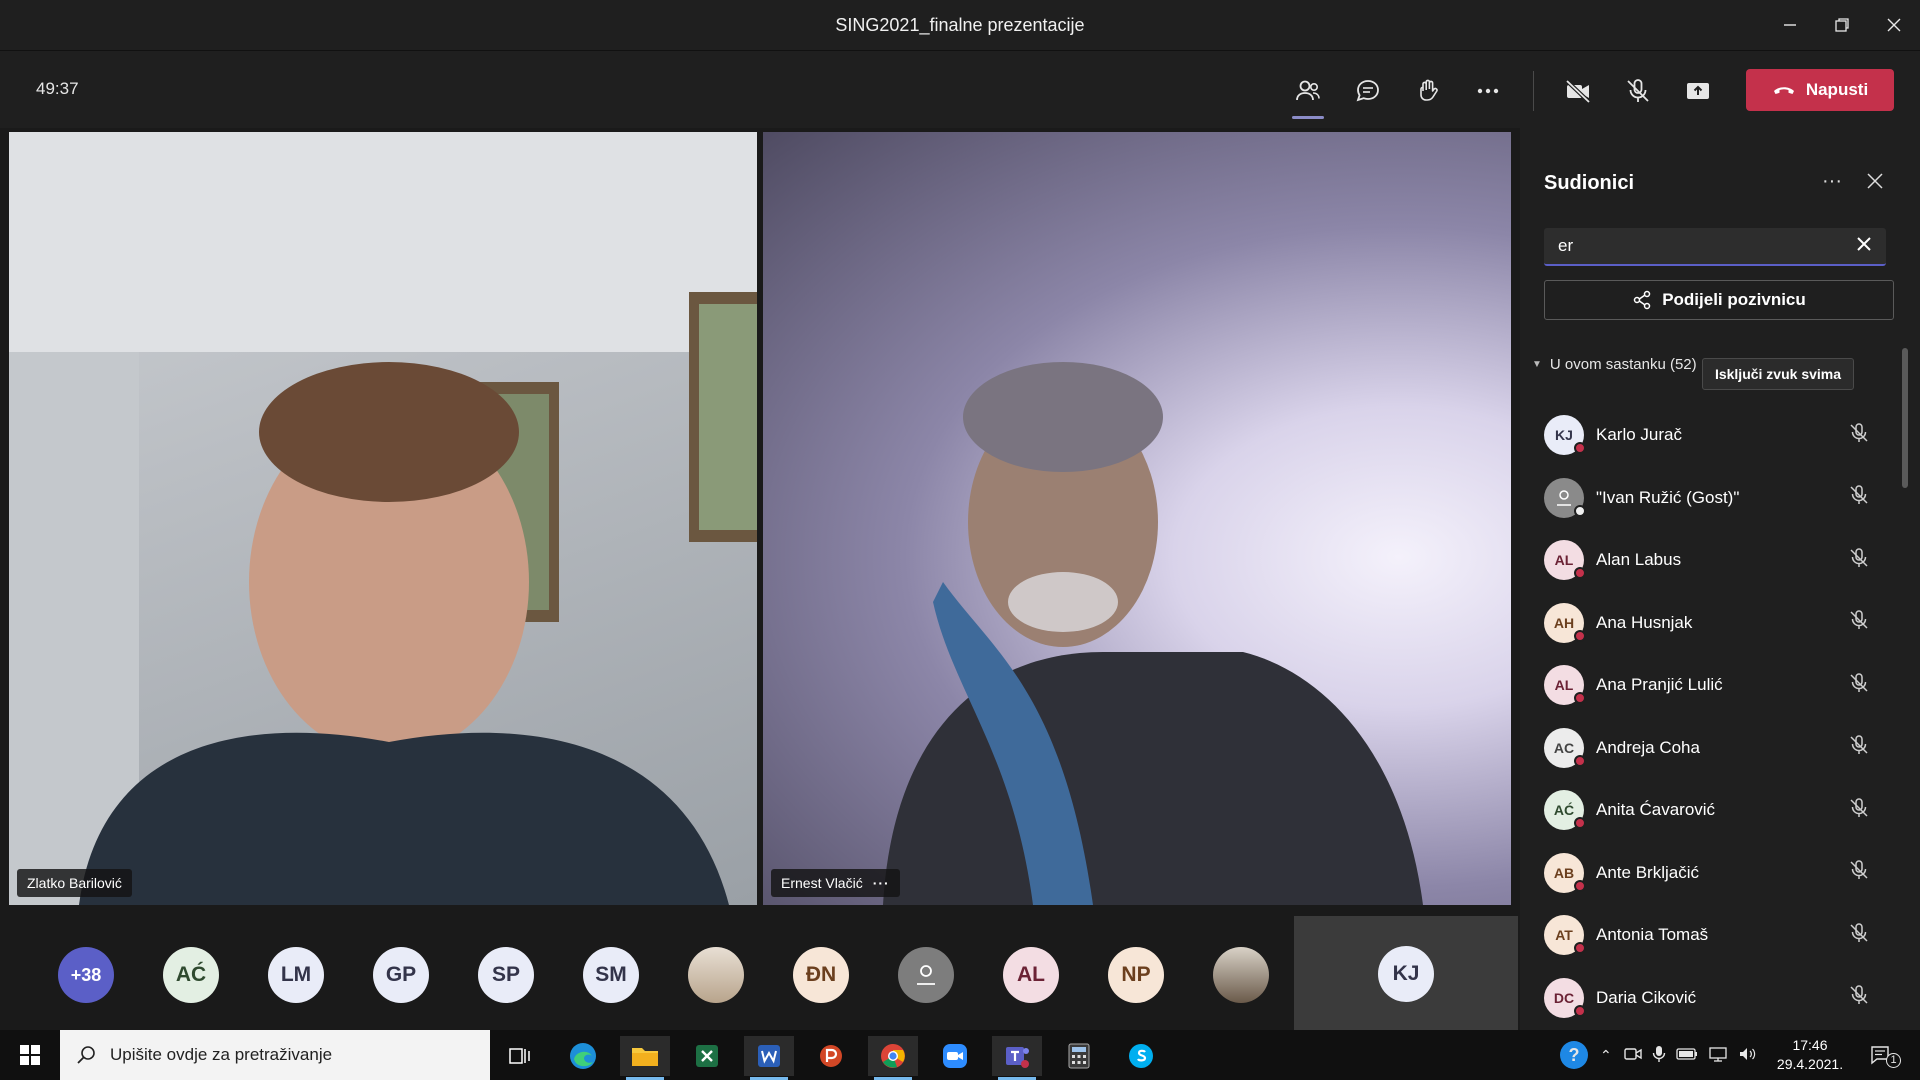  I want to click on edge-browser-icon, so click(583, 1056).